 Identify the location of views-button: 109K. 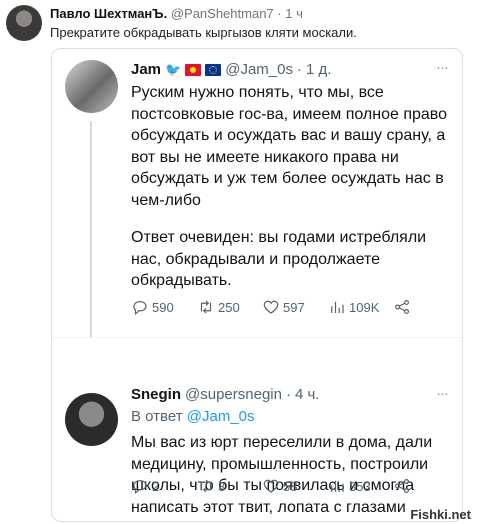
(360, 307).